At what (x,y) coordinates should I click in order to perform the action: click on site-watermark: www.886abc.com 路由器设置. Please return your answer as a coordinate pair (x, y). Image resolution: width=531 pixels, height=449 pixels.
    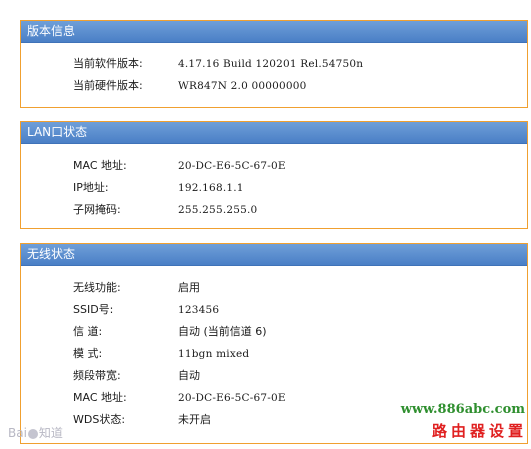
    Looking at the image, I should click on (462, 421).